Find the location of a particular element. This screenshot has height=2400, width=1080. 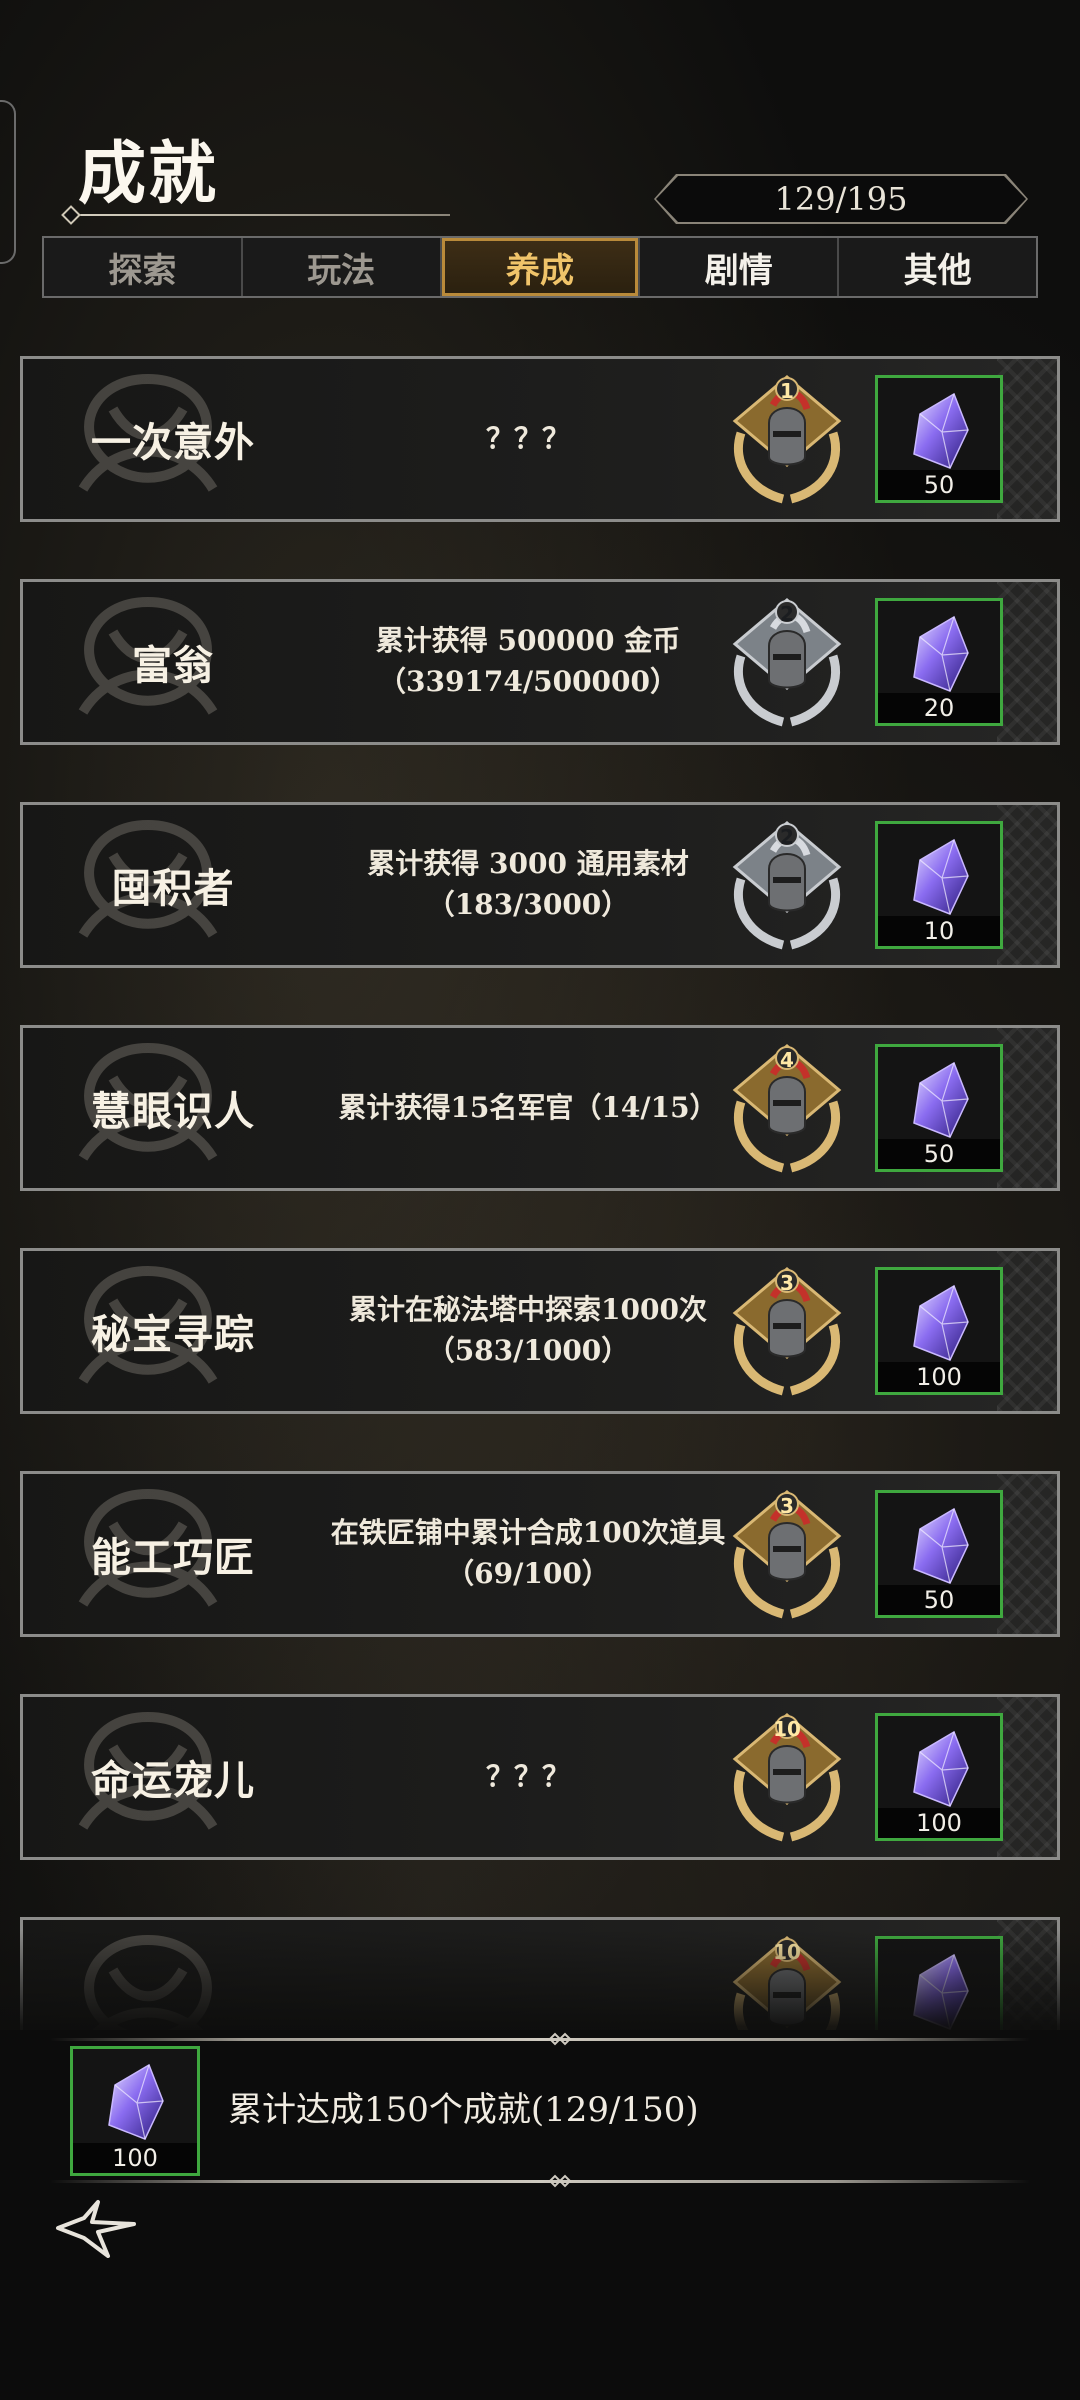

achievement-card: 秘宝寻踪 累计在秘法塔中探索1000次 （583/1000） 3 100 is located at coordinates (540, 1331).